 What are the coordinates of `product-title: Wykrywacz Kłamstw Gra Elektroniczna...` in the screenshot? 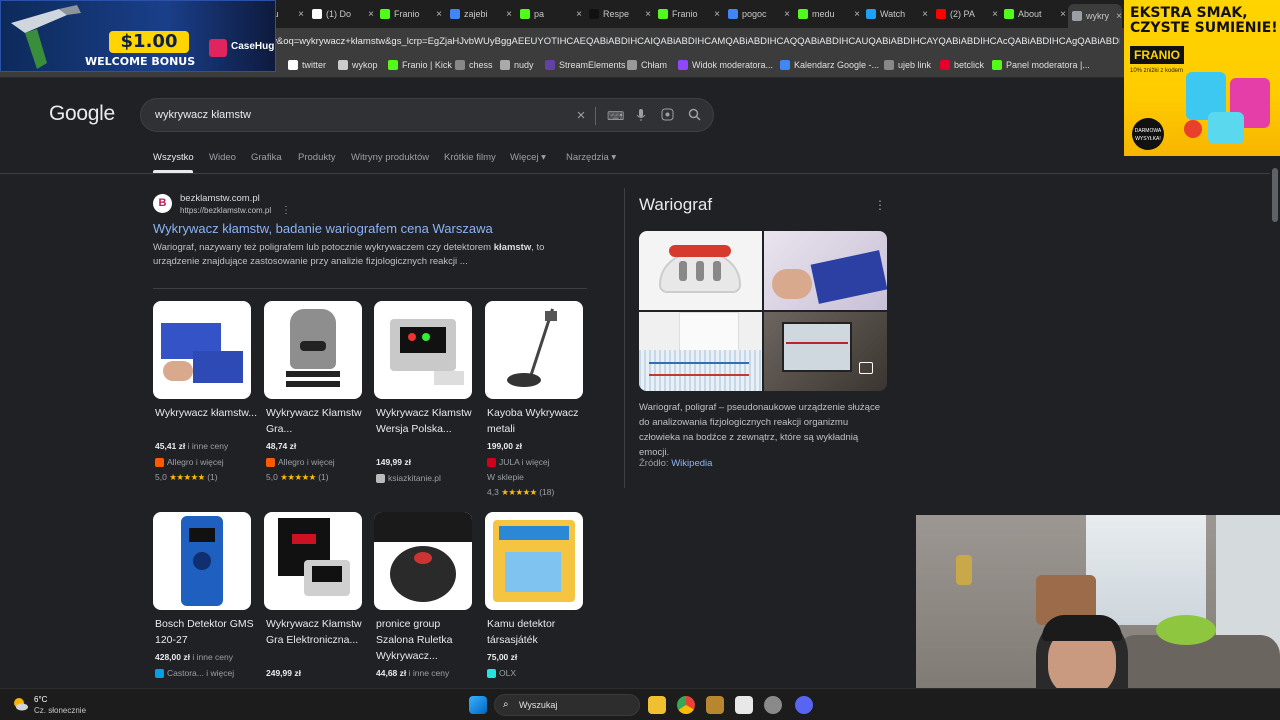 It's located at (318, 632).